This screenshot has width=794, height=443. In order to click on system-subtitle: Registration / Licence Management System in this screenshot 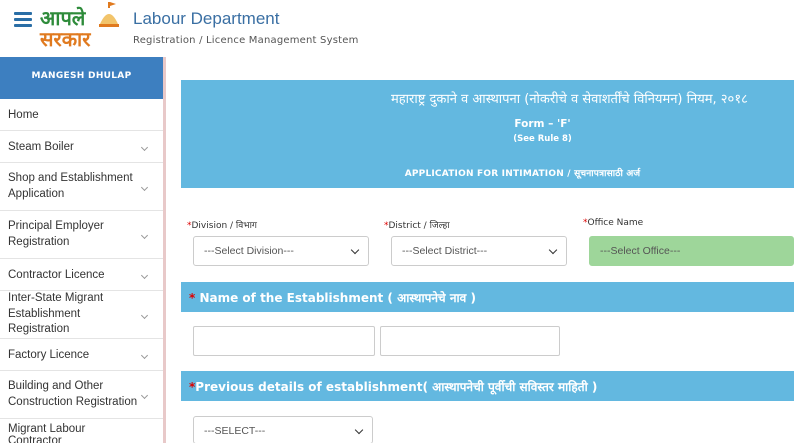, I will do `click(246, 40)`.